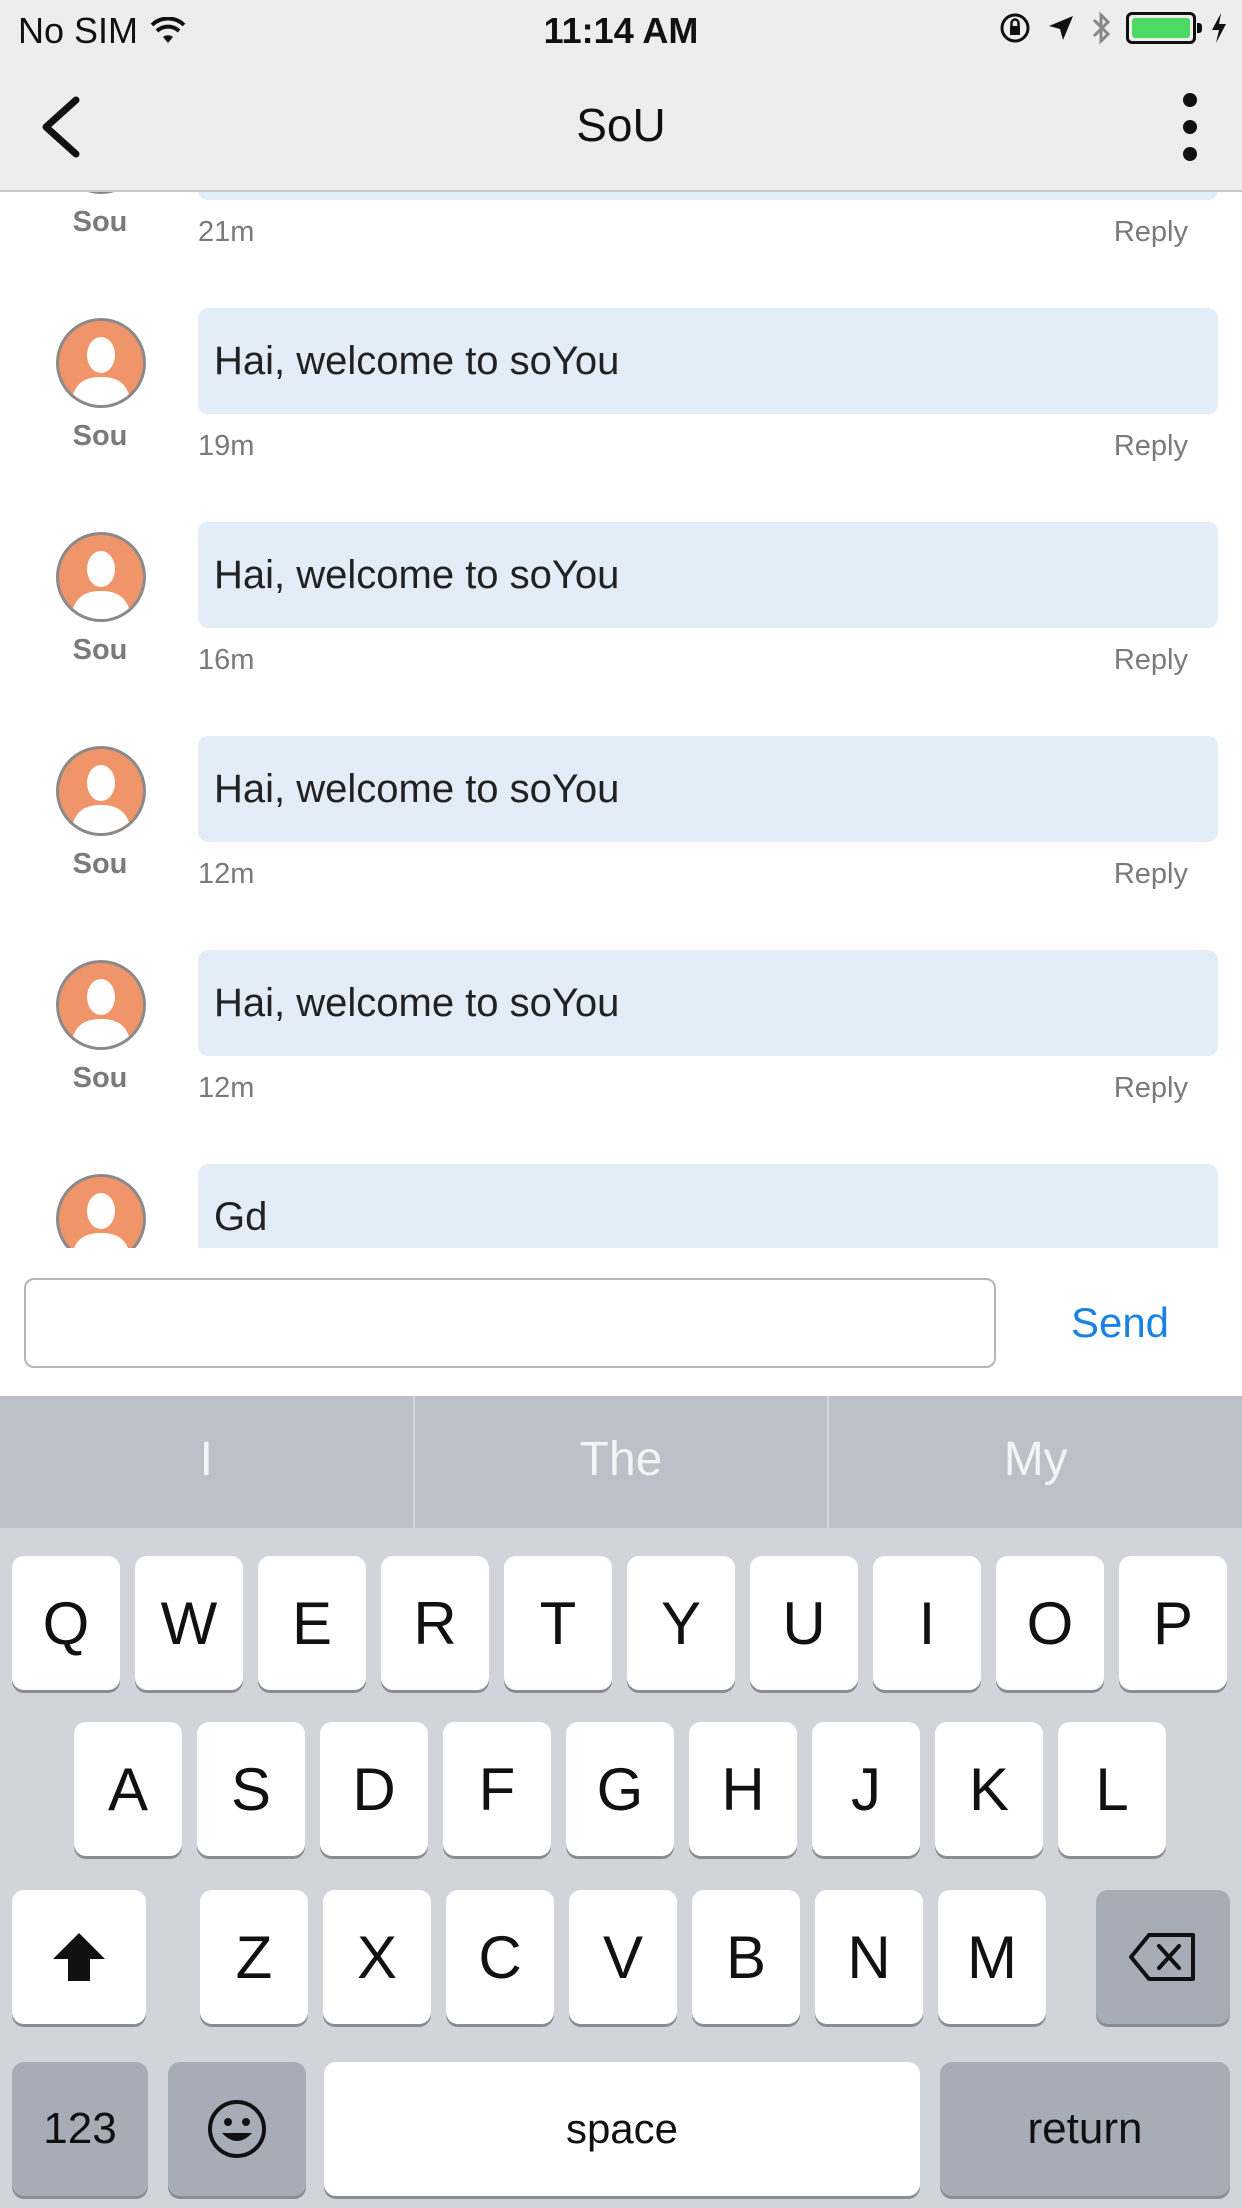 The image size is (1242, 2208). Describe the element at coordinates (374, 1789) in the screenshot. I see `key-d: D` at that location.